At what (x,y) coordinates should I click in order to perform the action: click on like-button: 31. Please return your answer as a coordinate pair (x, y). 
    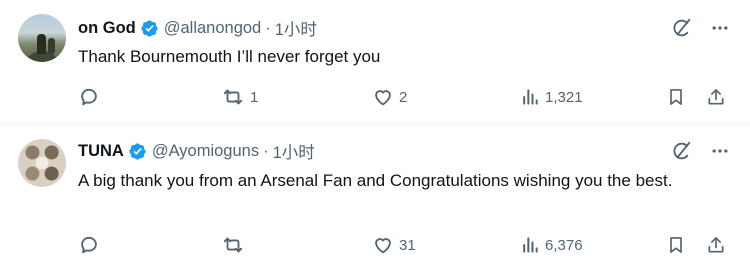
    Looking at the image, I should click on (394, 245).